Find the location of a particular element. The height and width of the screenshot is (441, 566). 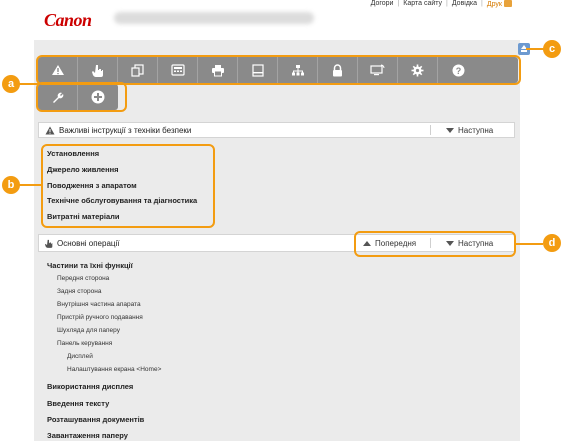

part-manual-feed: Пристрій ручного подавання is located at coordinates (100, 317).